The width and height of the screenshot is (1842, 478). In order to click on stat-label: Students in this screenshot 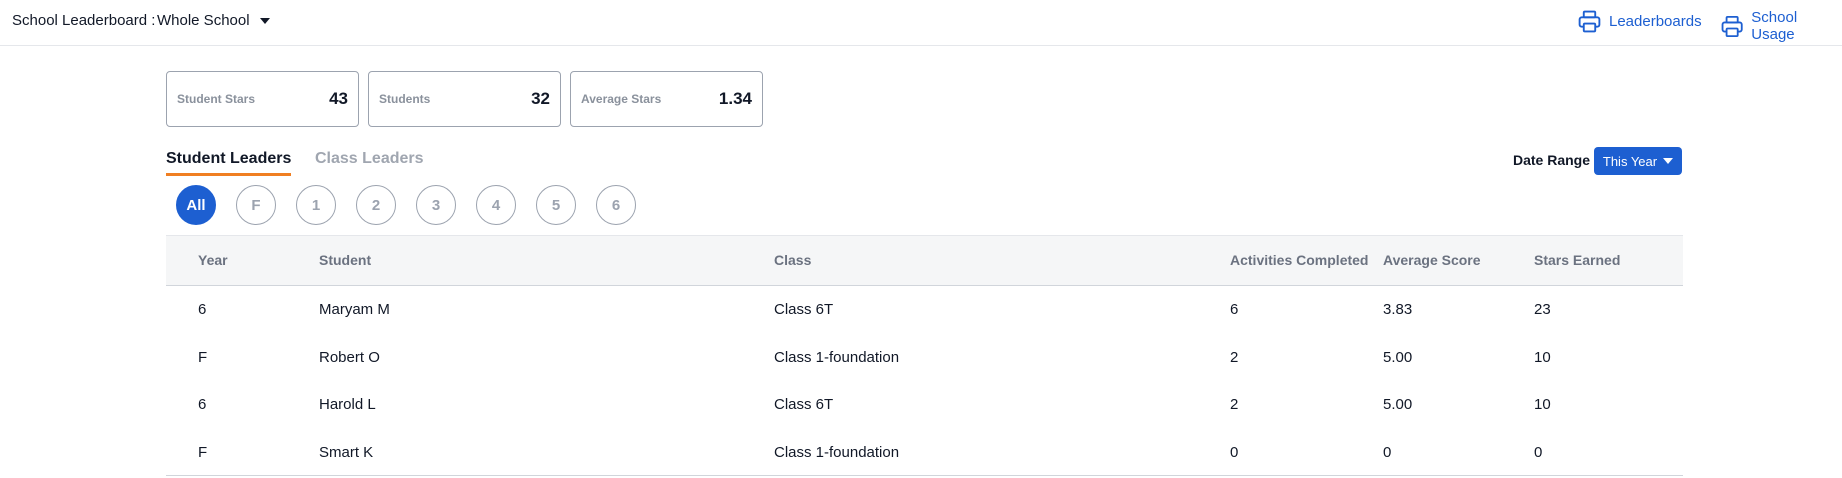, I will do `click(405, 99)`.